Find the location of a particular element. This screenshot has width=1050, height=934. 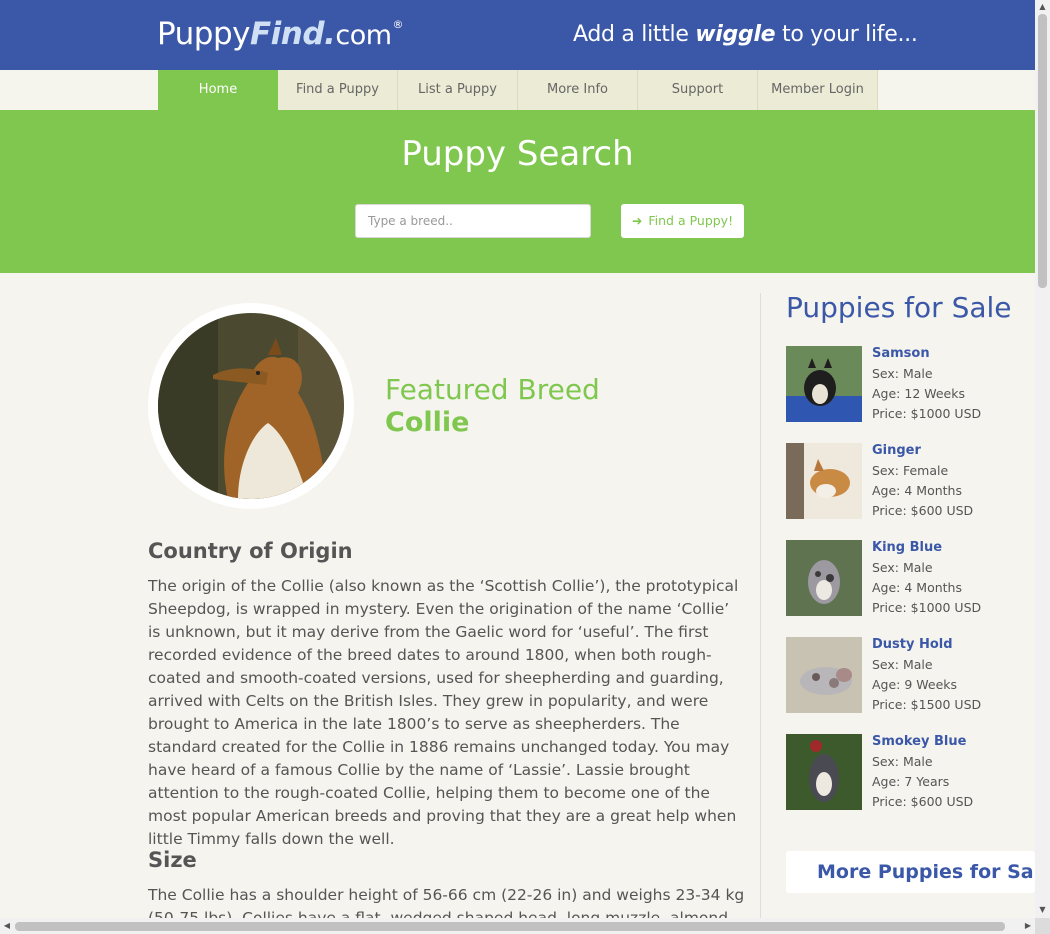

logo-registered: ® is located at coordinates (398, 24).